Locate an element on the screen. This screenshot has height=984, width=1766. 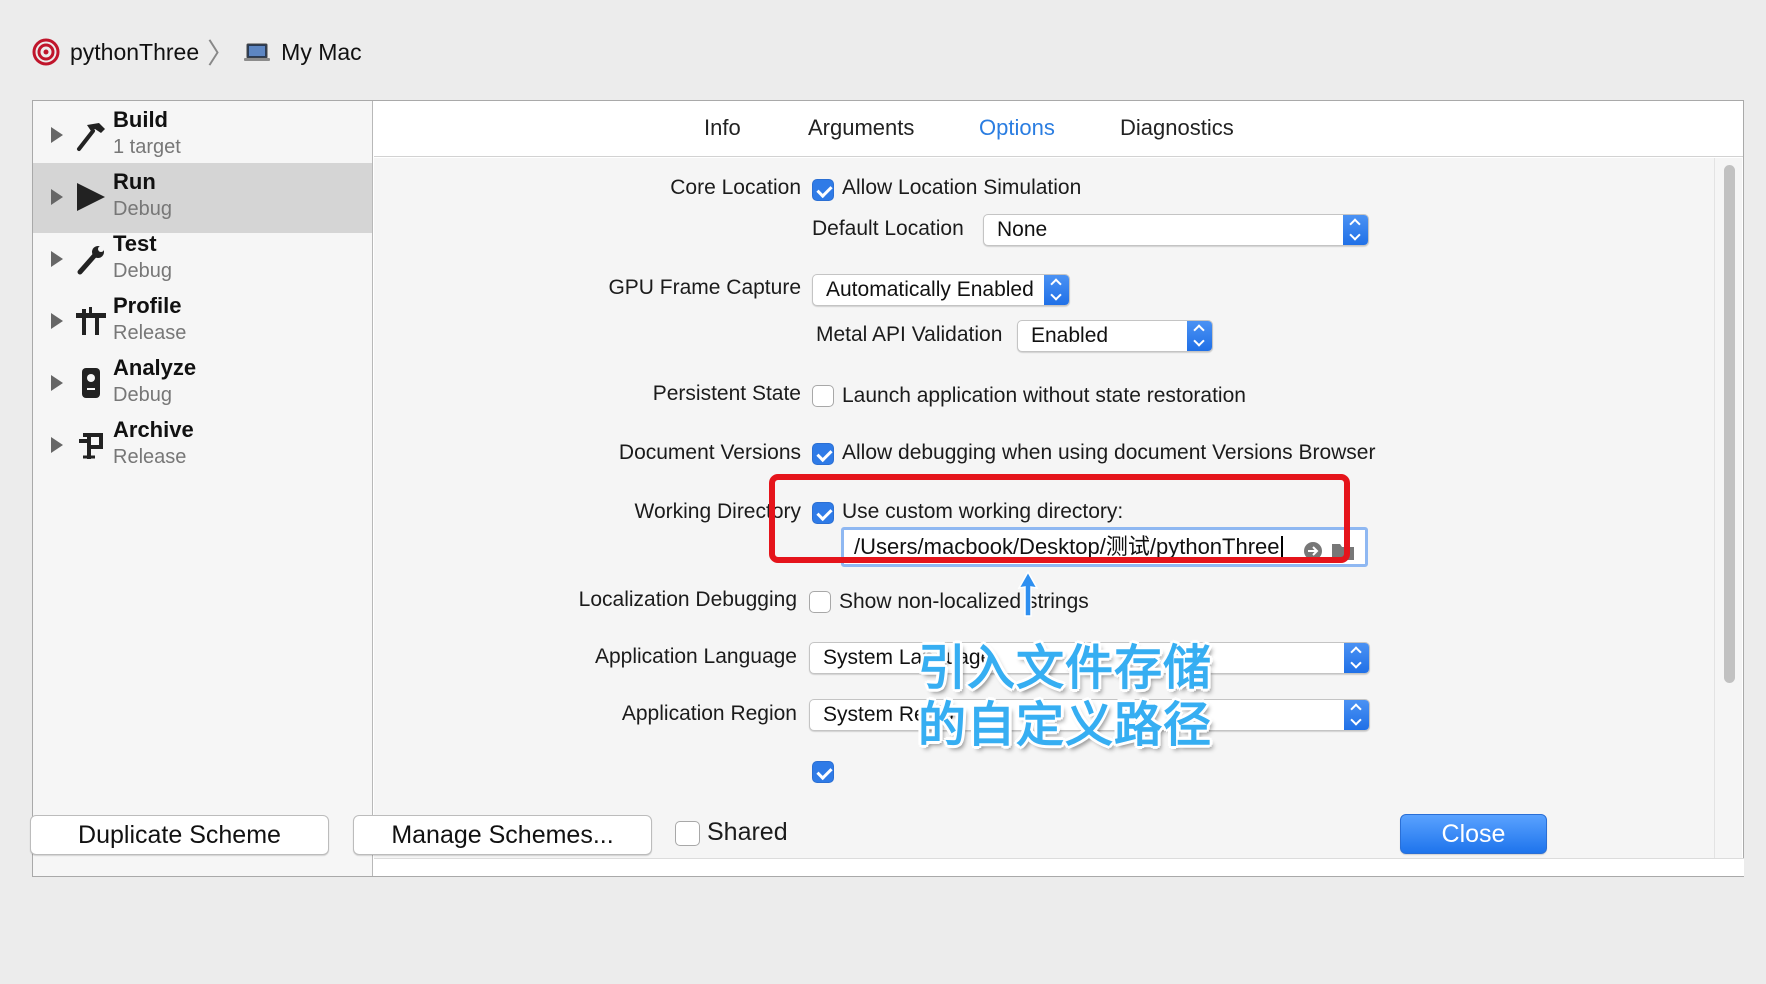
sidebar-item-analyze: Analyze Debug is located at coordinates (202, 384).